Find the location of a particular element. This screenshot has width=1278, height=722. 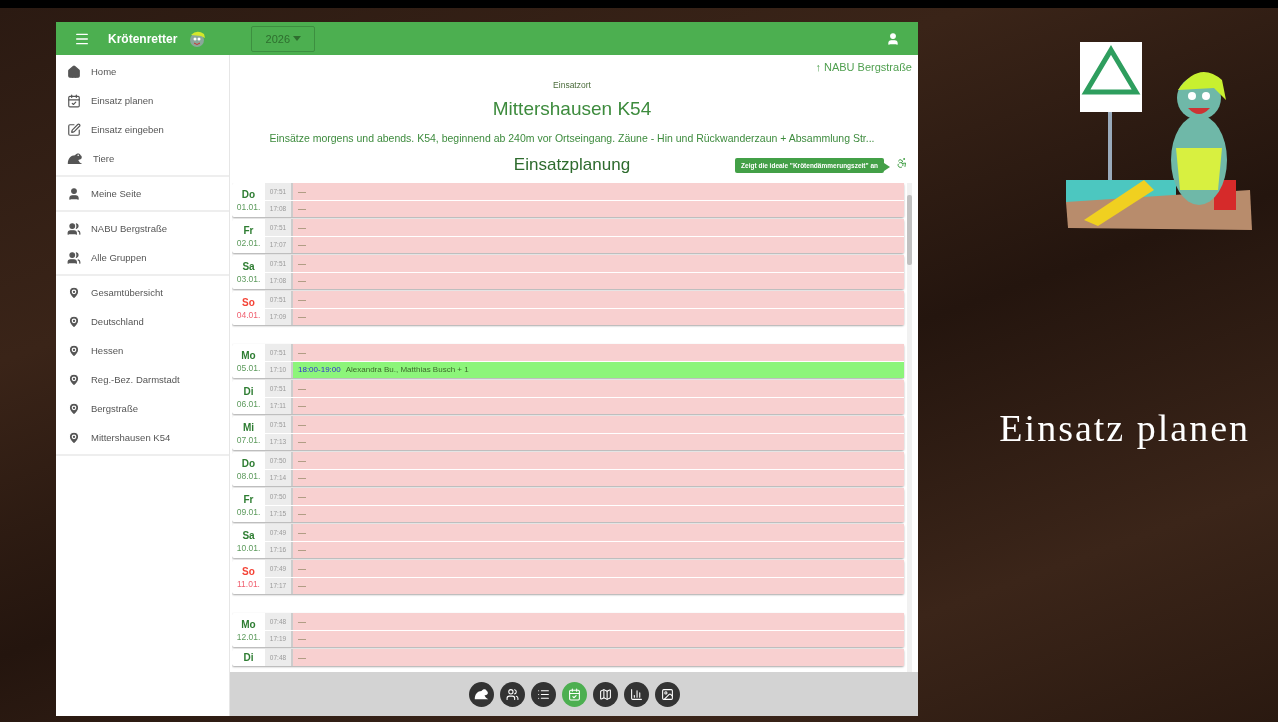

slide-caption: Einsatz planen is located at coordinates (1124, 428).